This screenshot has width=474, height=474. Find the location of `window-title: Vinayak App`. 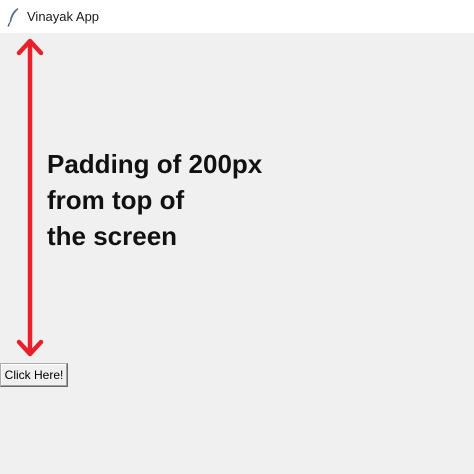

window-title: Vinayak App is located at coordinates (63, 16).